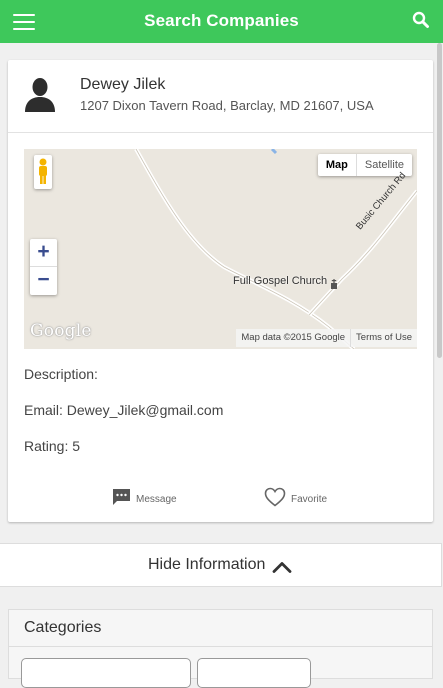 The image size is (443, 688). Describe the element at coordinates (439, 200) in the screenshot. I see `scrollbar` at that location.